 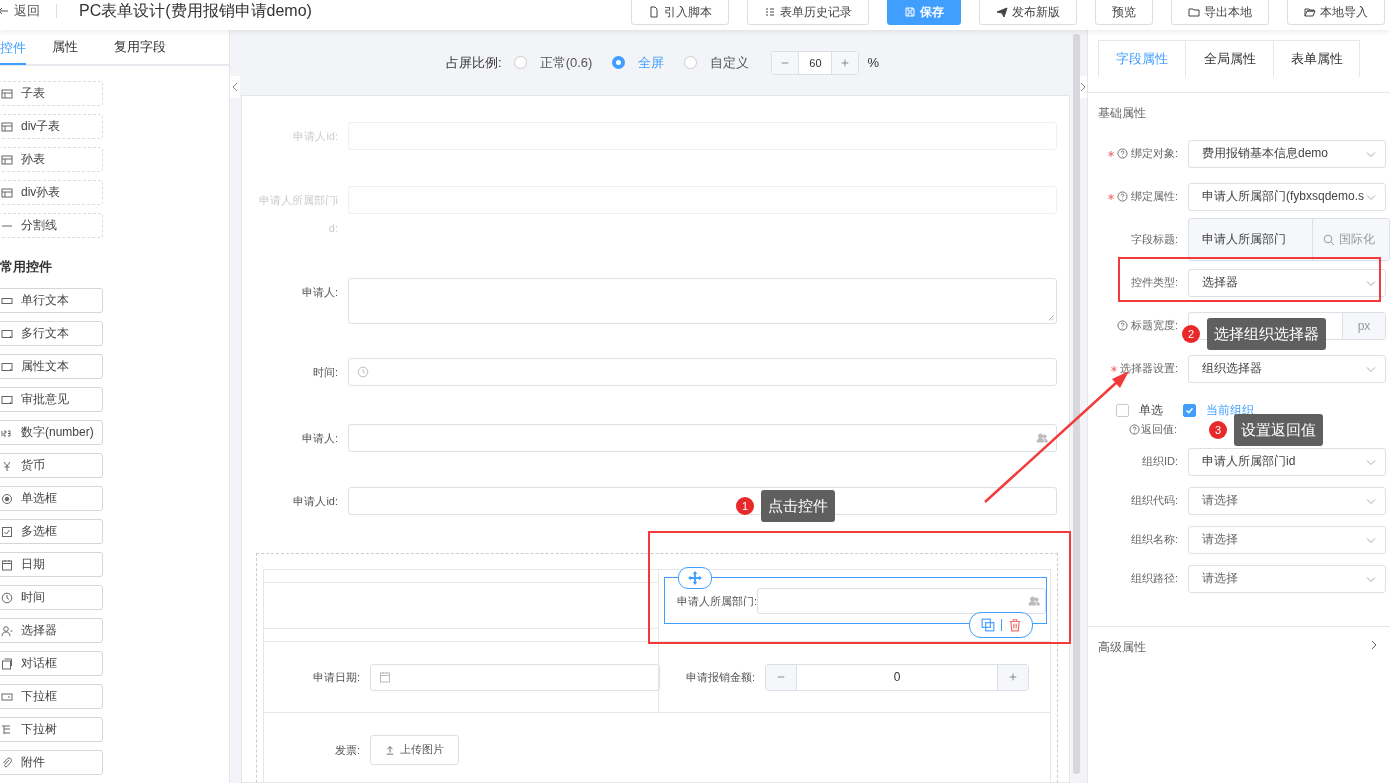 I want to click on section-title: 常用控件, so click(x=26, y=267).